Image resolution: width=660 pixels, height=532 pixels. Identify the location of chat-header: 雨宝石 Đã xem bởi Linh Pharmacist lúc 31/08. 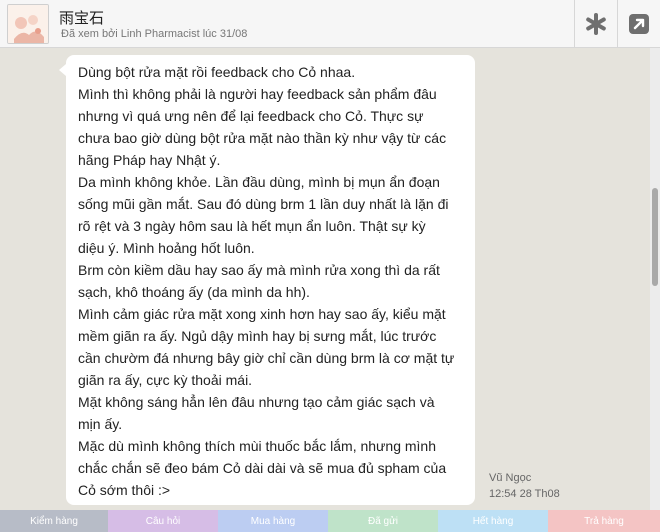
(330, 24).